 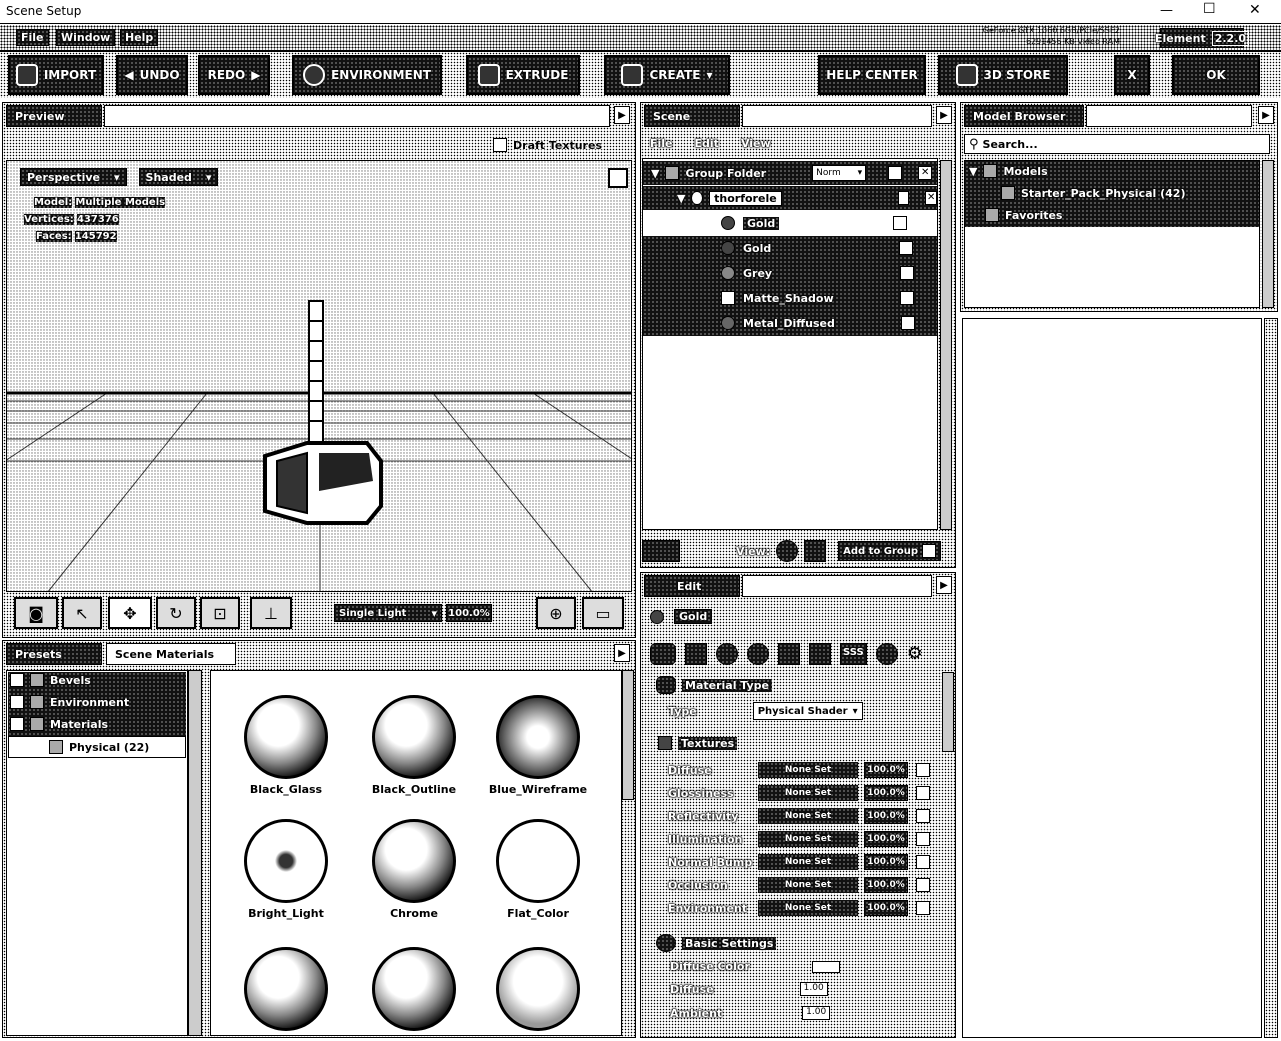 What do you see at coordinates (790, 198) in the screenshot?
I see `object-row: ▼ thorforele ✕` at bounding box center [790, 198].